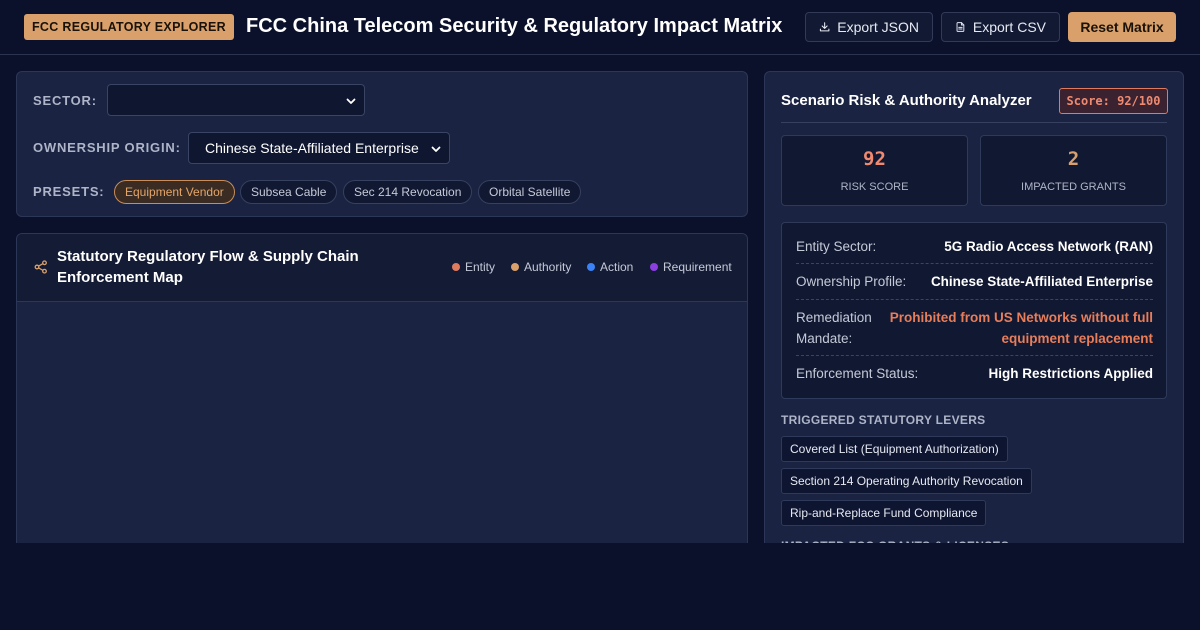 This screenshot has height=630, width=1200. I want to click on legend-entity: Entity, so click(473, 267).